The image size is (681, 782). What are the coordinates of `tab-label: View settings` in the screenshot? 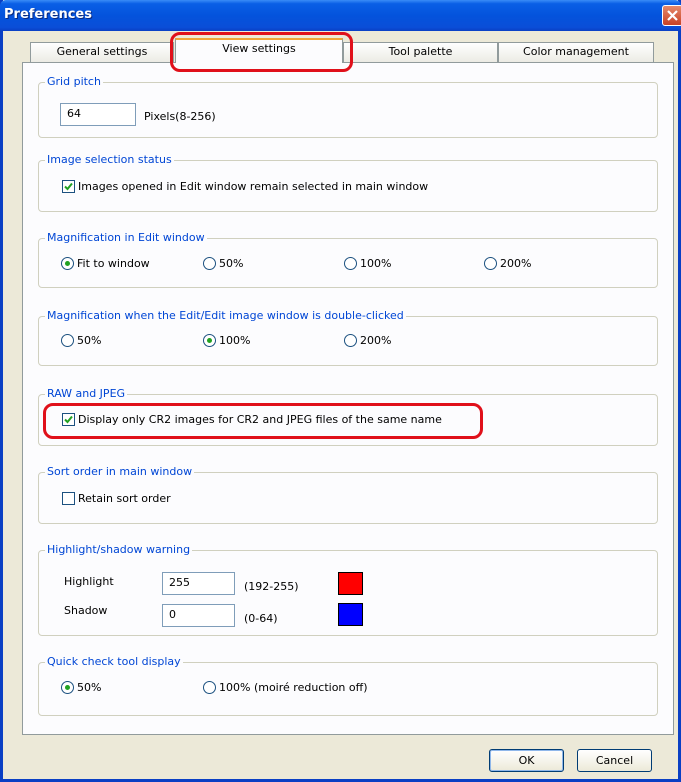 It's located at (259, 48).